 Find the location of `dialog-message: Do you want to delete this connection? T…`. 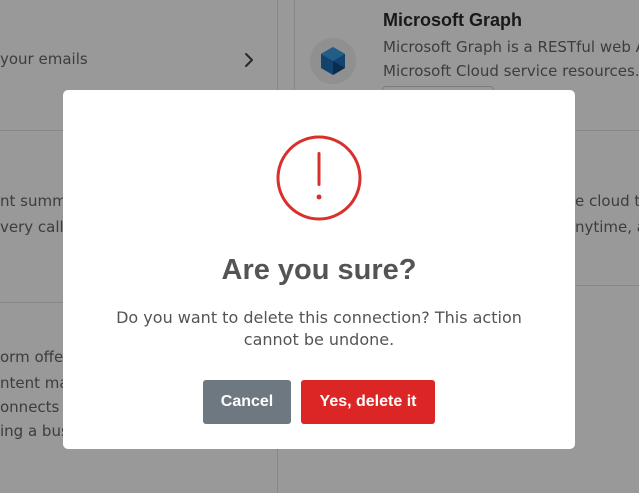

dialog-message: Do you want to delete this connection? T… is located at coordinates (319, 328).